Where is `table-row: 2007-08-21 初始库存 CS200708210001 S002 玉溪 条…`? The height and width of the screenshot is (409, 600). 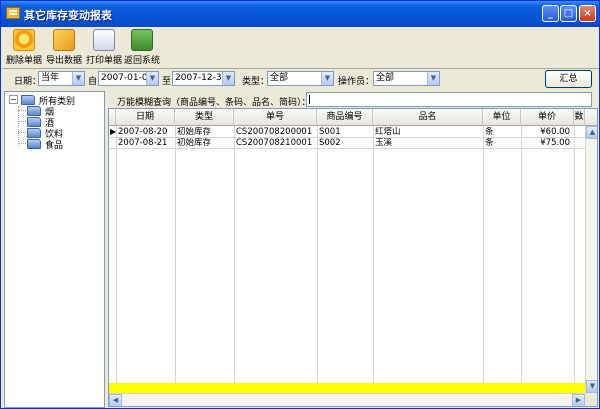
table-row: 2007-08-21 初始库存 CS200708210001 S002 玉溪 条… is located at coordinates (347, 143).